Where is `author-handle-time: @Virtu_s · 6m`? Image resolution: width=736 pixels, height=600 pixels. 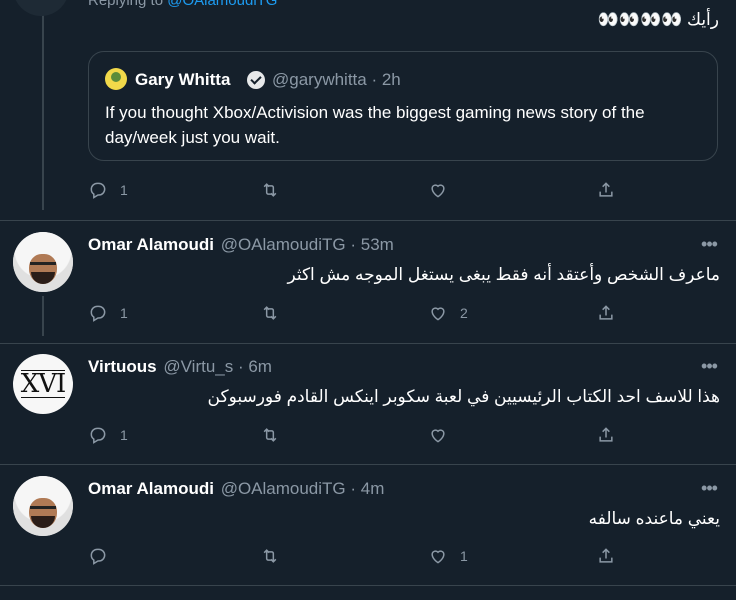 author-handle-time: @Virtu_s · 6m is located at coordinates (217, 366).